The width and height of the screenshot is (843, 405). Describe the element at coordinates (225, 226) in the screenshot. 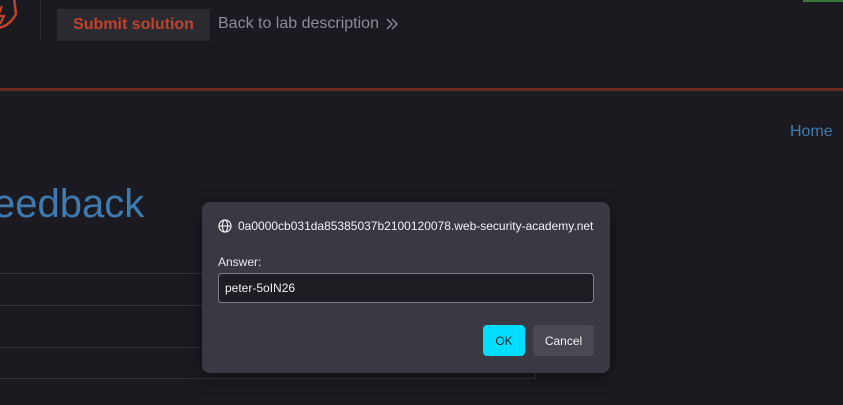

I see `globe-icon` at that location.